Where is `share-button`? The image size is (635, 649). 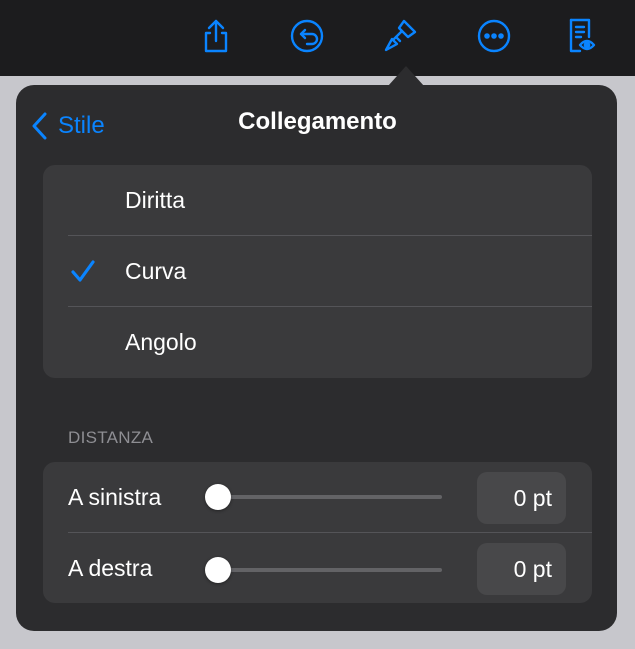
share-button is located at coordinates (216, 36).